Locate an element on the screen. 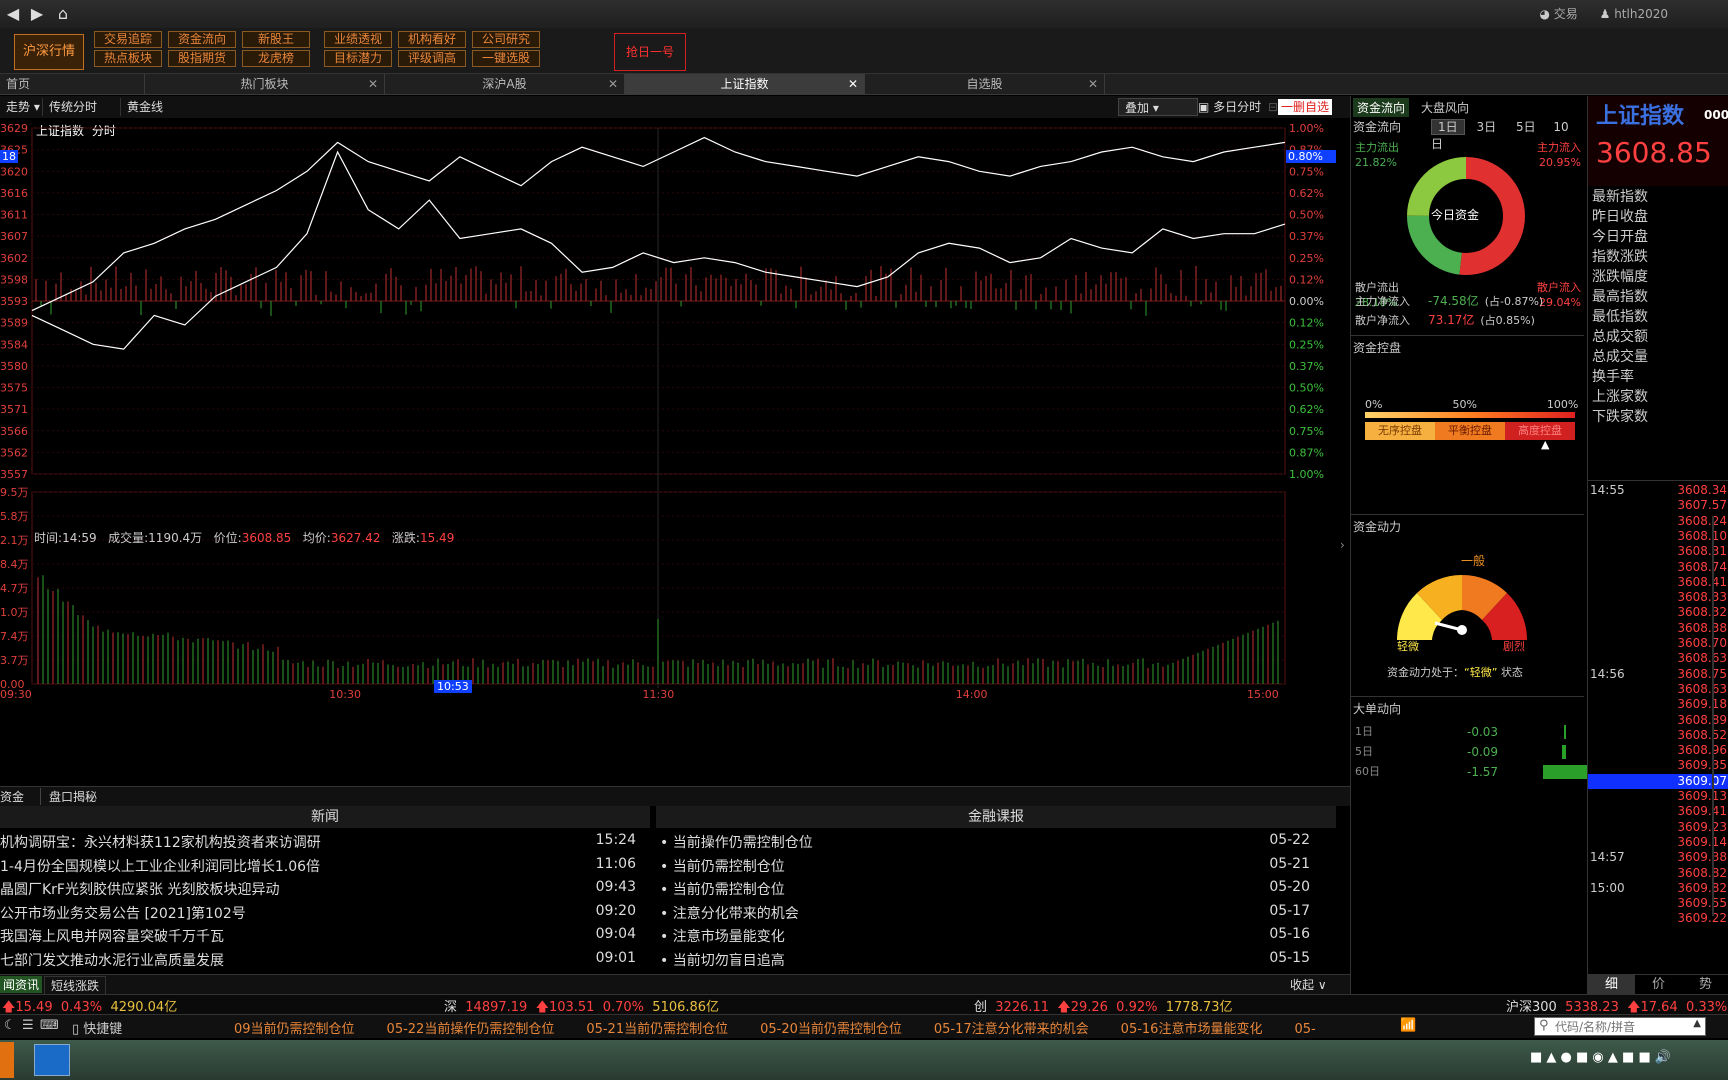 This screenshot has height=1080, width=1728. search-icon: ⚲ is located at coordinates (1544, 1025).